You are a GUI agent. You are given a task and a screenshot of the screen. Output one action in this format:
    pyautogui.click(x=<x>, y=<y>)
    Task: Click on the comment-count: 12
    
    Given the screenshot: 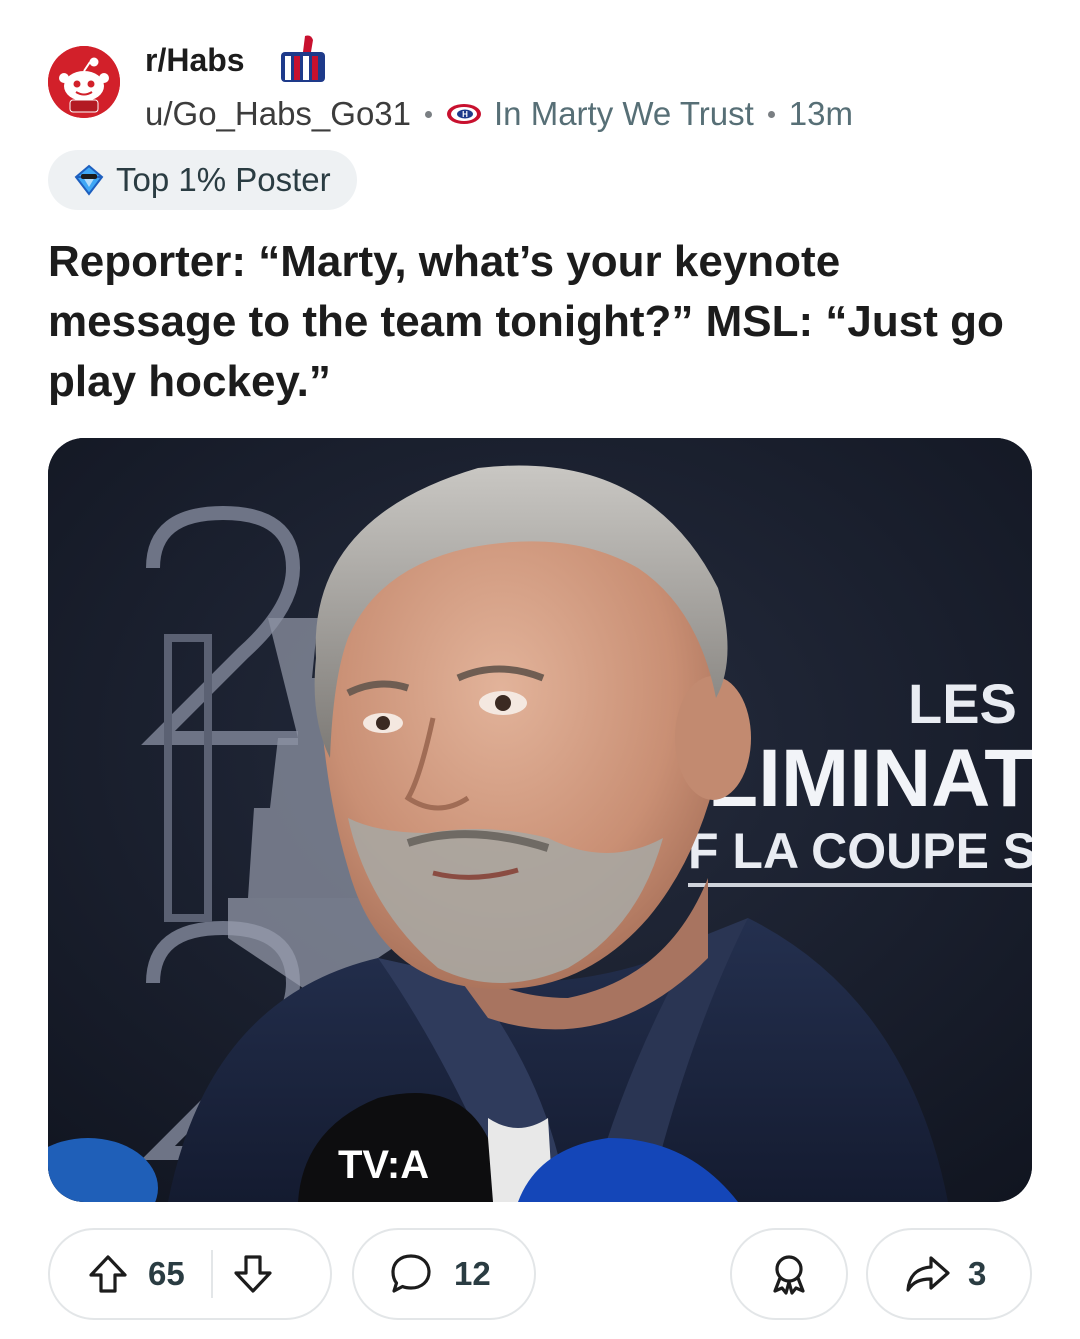 What is the action you would take?
    pyautogui.click(x=472, y=1273)
    